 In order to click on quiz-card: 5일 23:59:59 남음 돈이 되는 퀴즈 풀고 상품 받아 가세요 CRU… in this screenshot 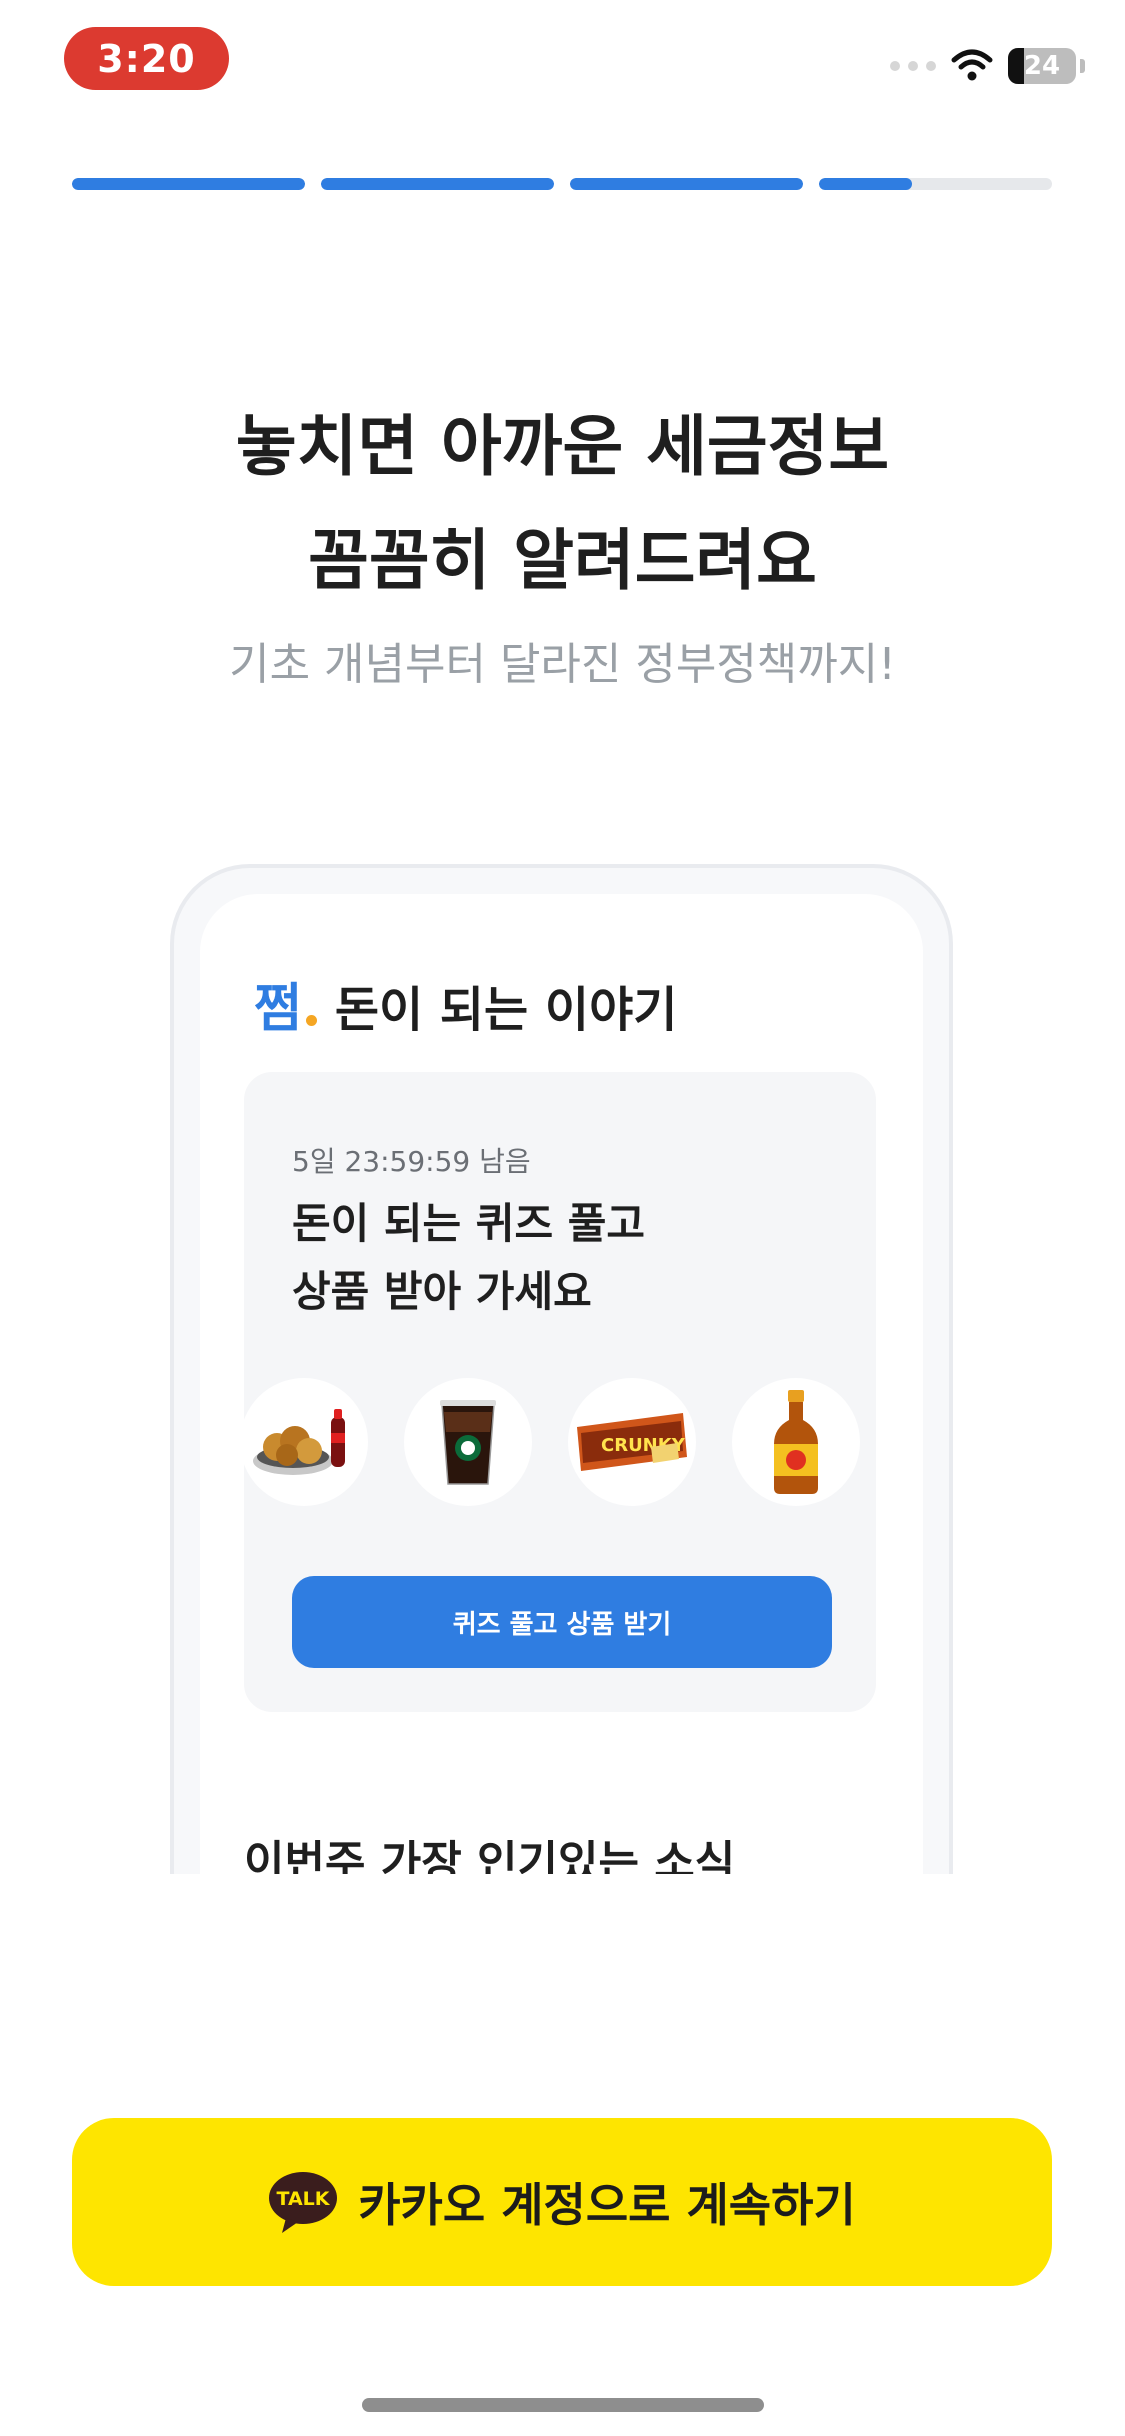, I will do `click(560, 1392)`.